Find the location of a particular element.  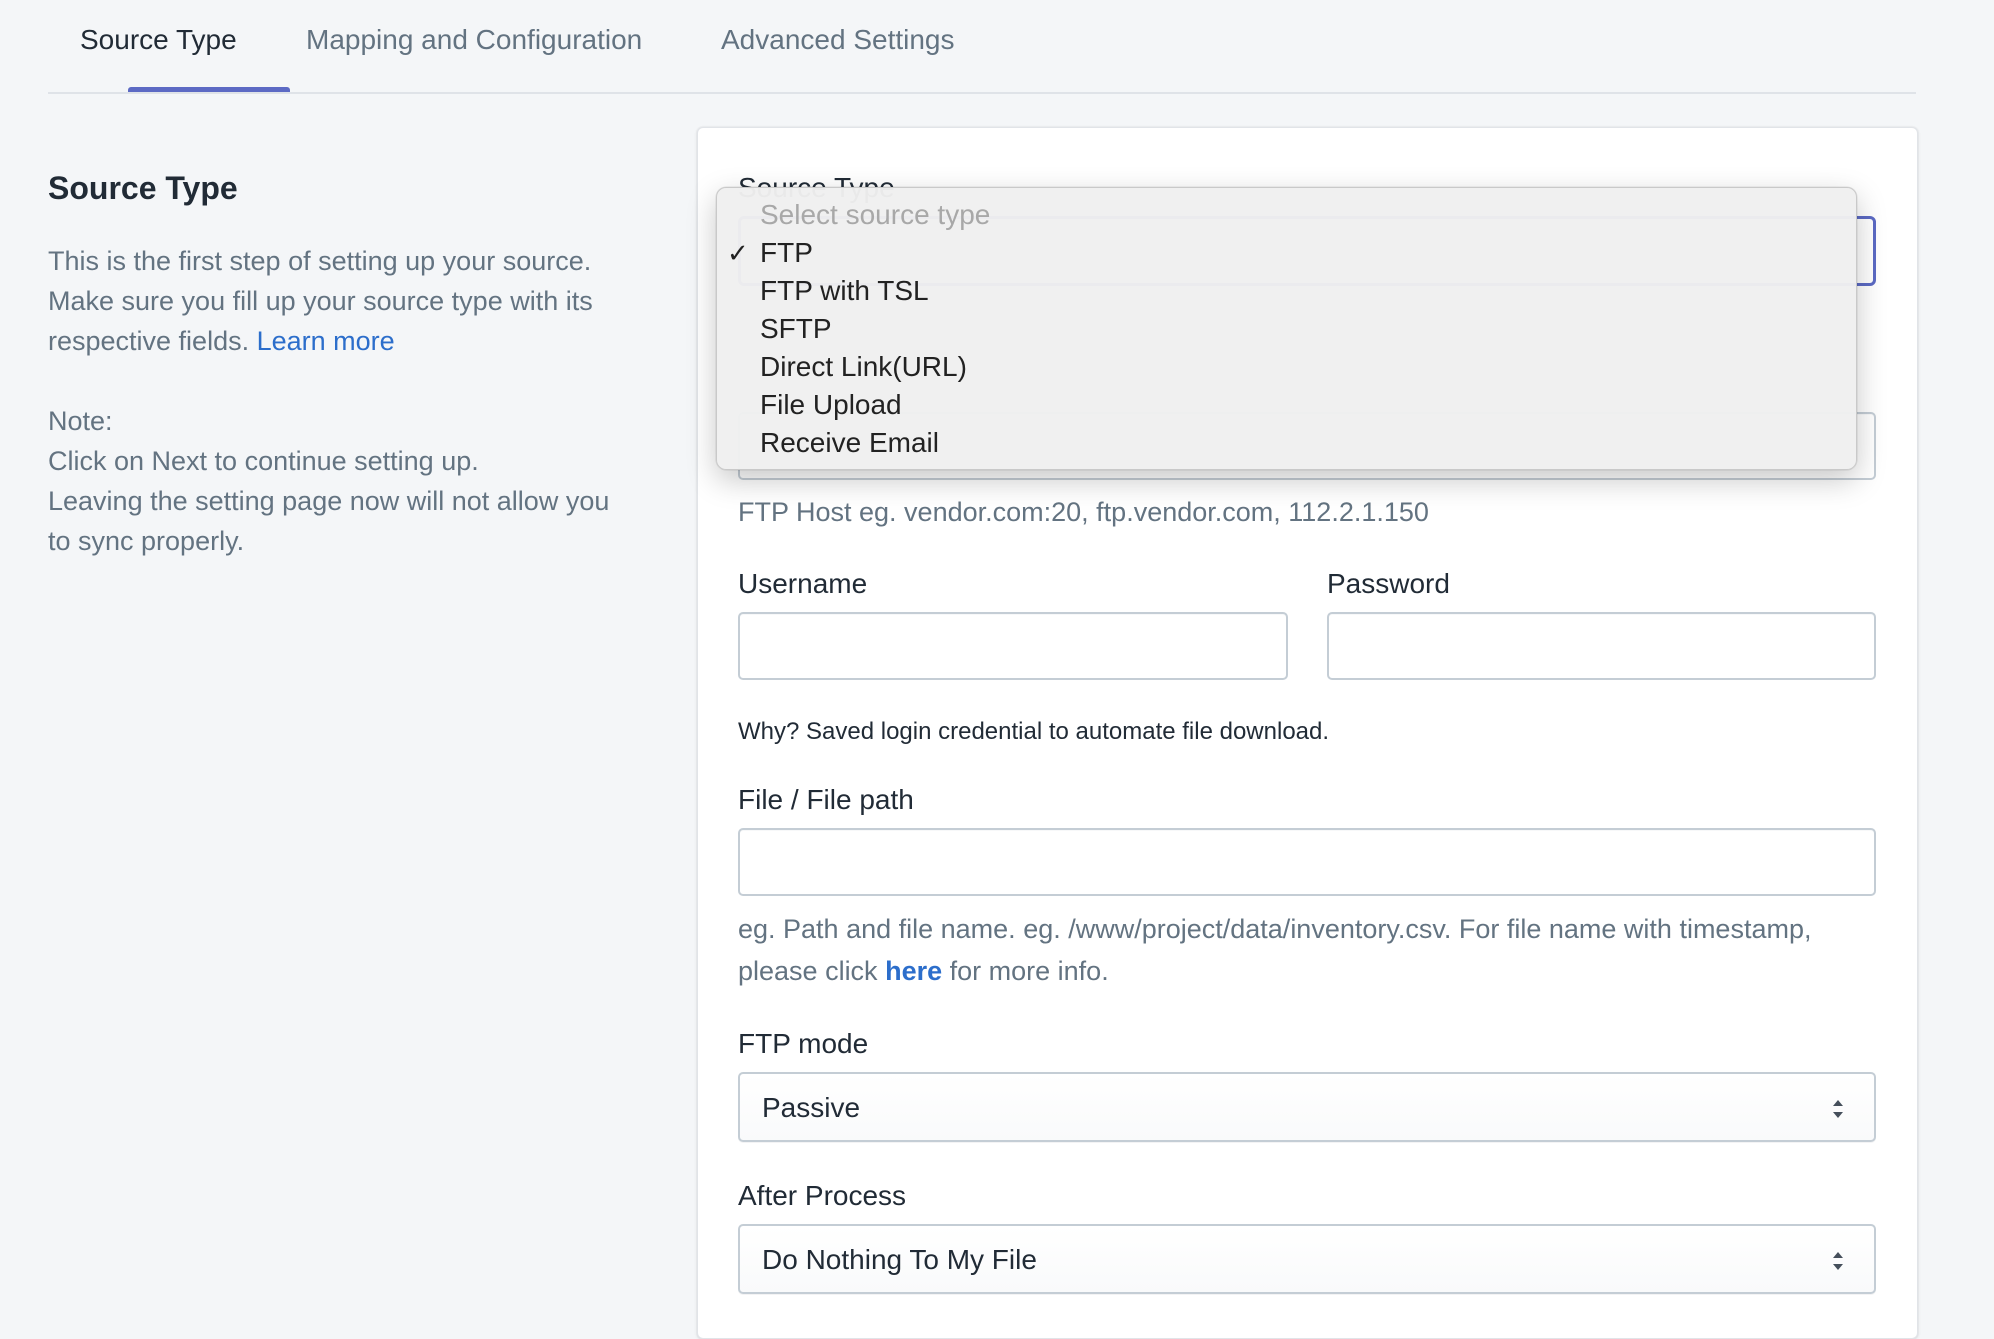

ftp-mode-select: Passive is located at coordinates (1307, 1107).